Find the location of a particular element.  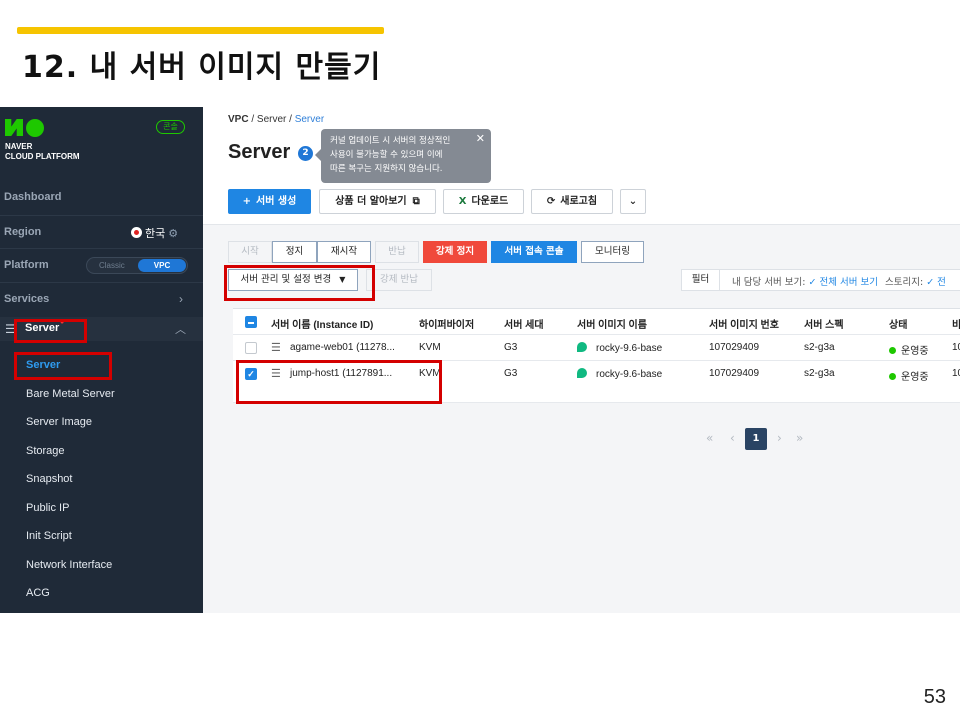

next-page-icon: › is located at coordinates (779, 438).